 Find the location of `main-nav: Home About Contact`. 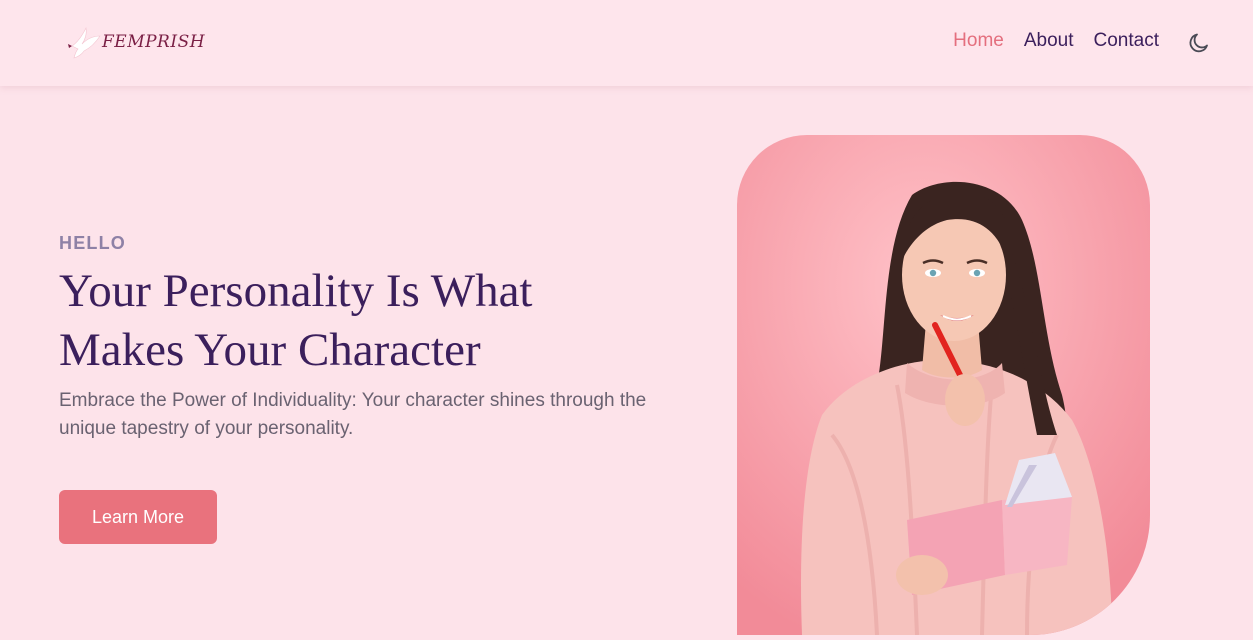

main-nav: Home About Contact is located at coordinates (1056, 41).